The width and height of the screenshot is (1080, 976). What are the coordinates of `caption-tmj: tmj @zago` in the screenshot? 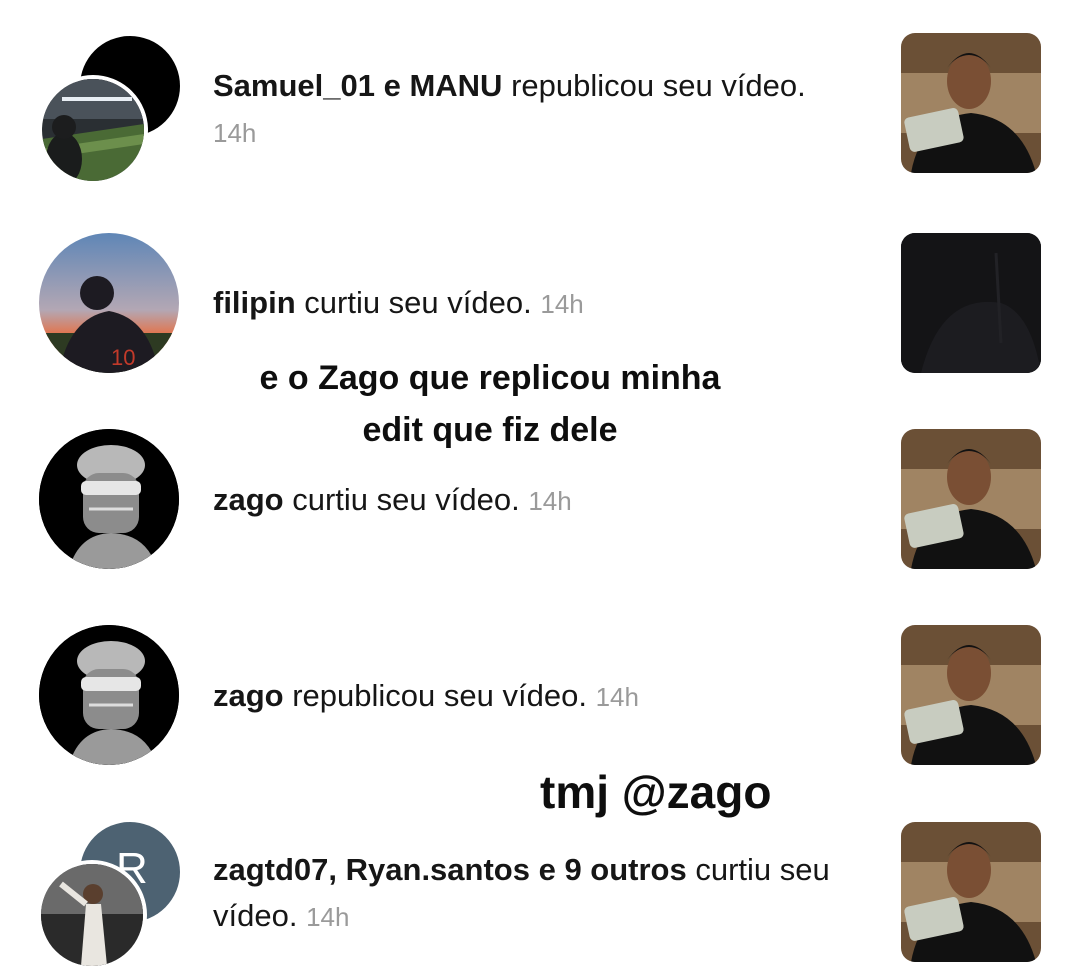 It's located at (680, 792).